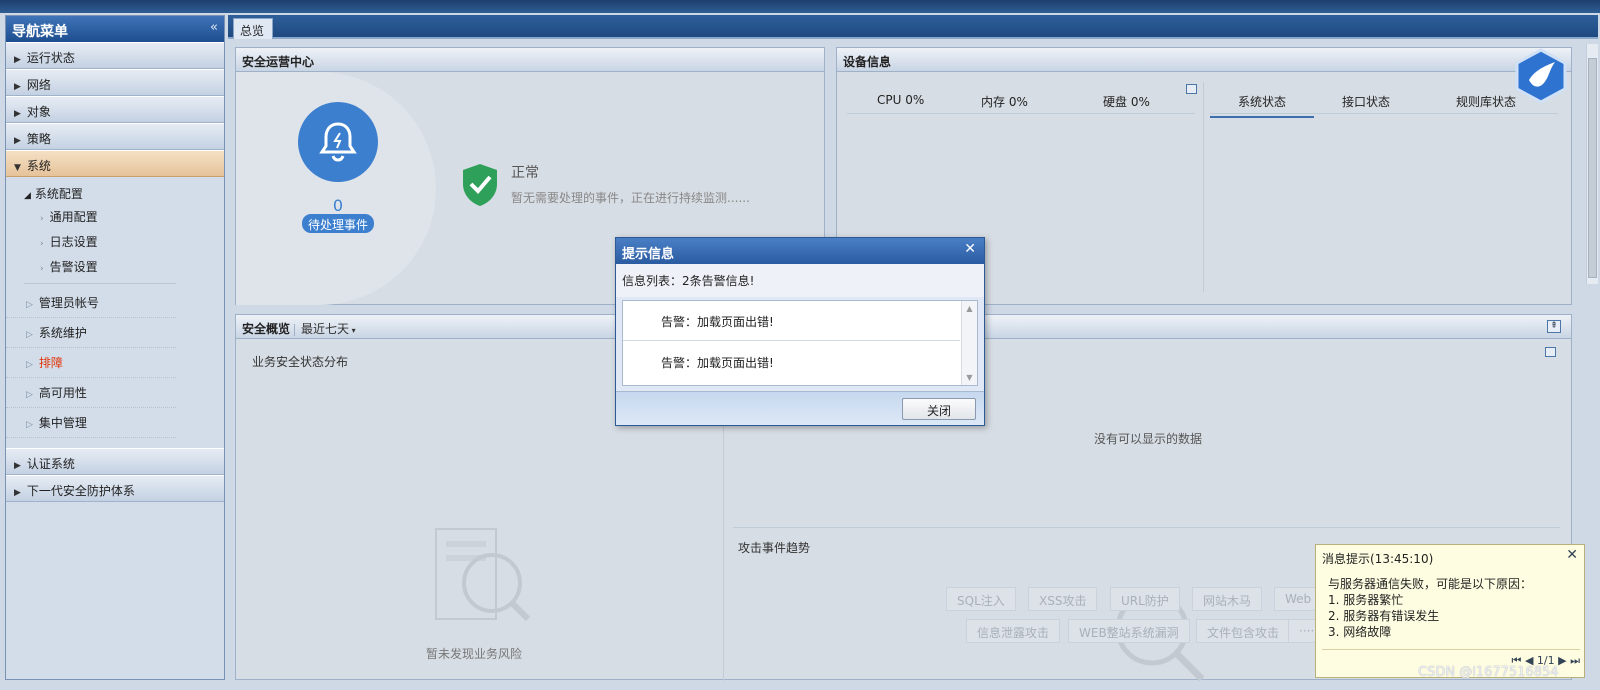 The width and height of the screenshot is (1600, 690). Describe the element at coordinates (480, 186) in the screenshot. I see `shield-check-icon` at that location.